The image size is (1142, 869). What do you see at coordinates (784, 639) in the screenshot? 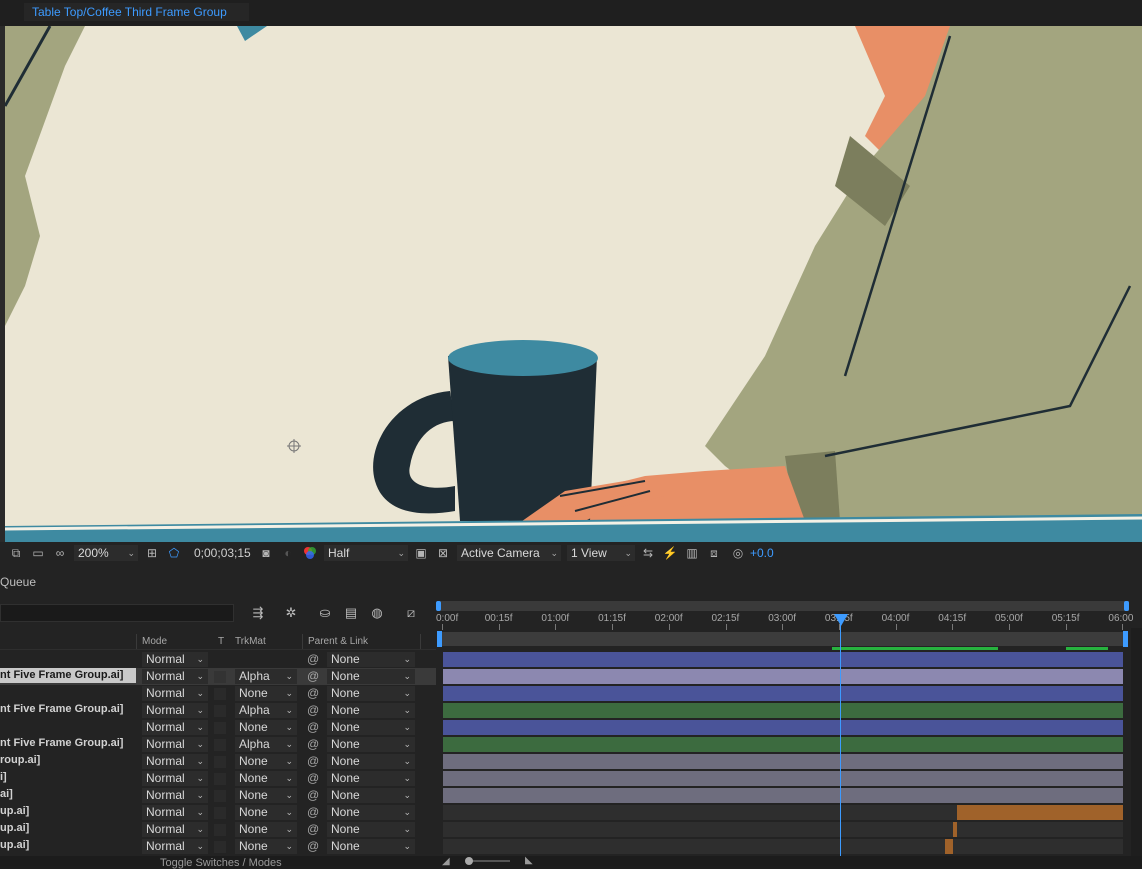
I see `work-area-bar` at bounding box center [784, 639].